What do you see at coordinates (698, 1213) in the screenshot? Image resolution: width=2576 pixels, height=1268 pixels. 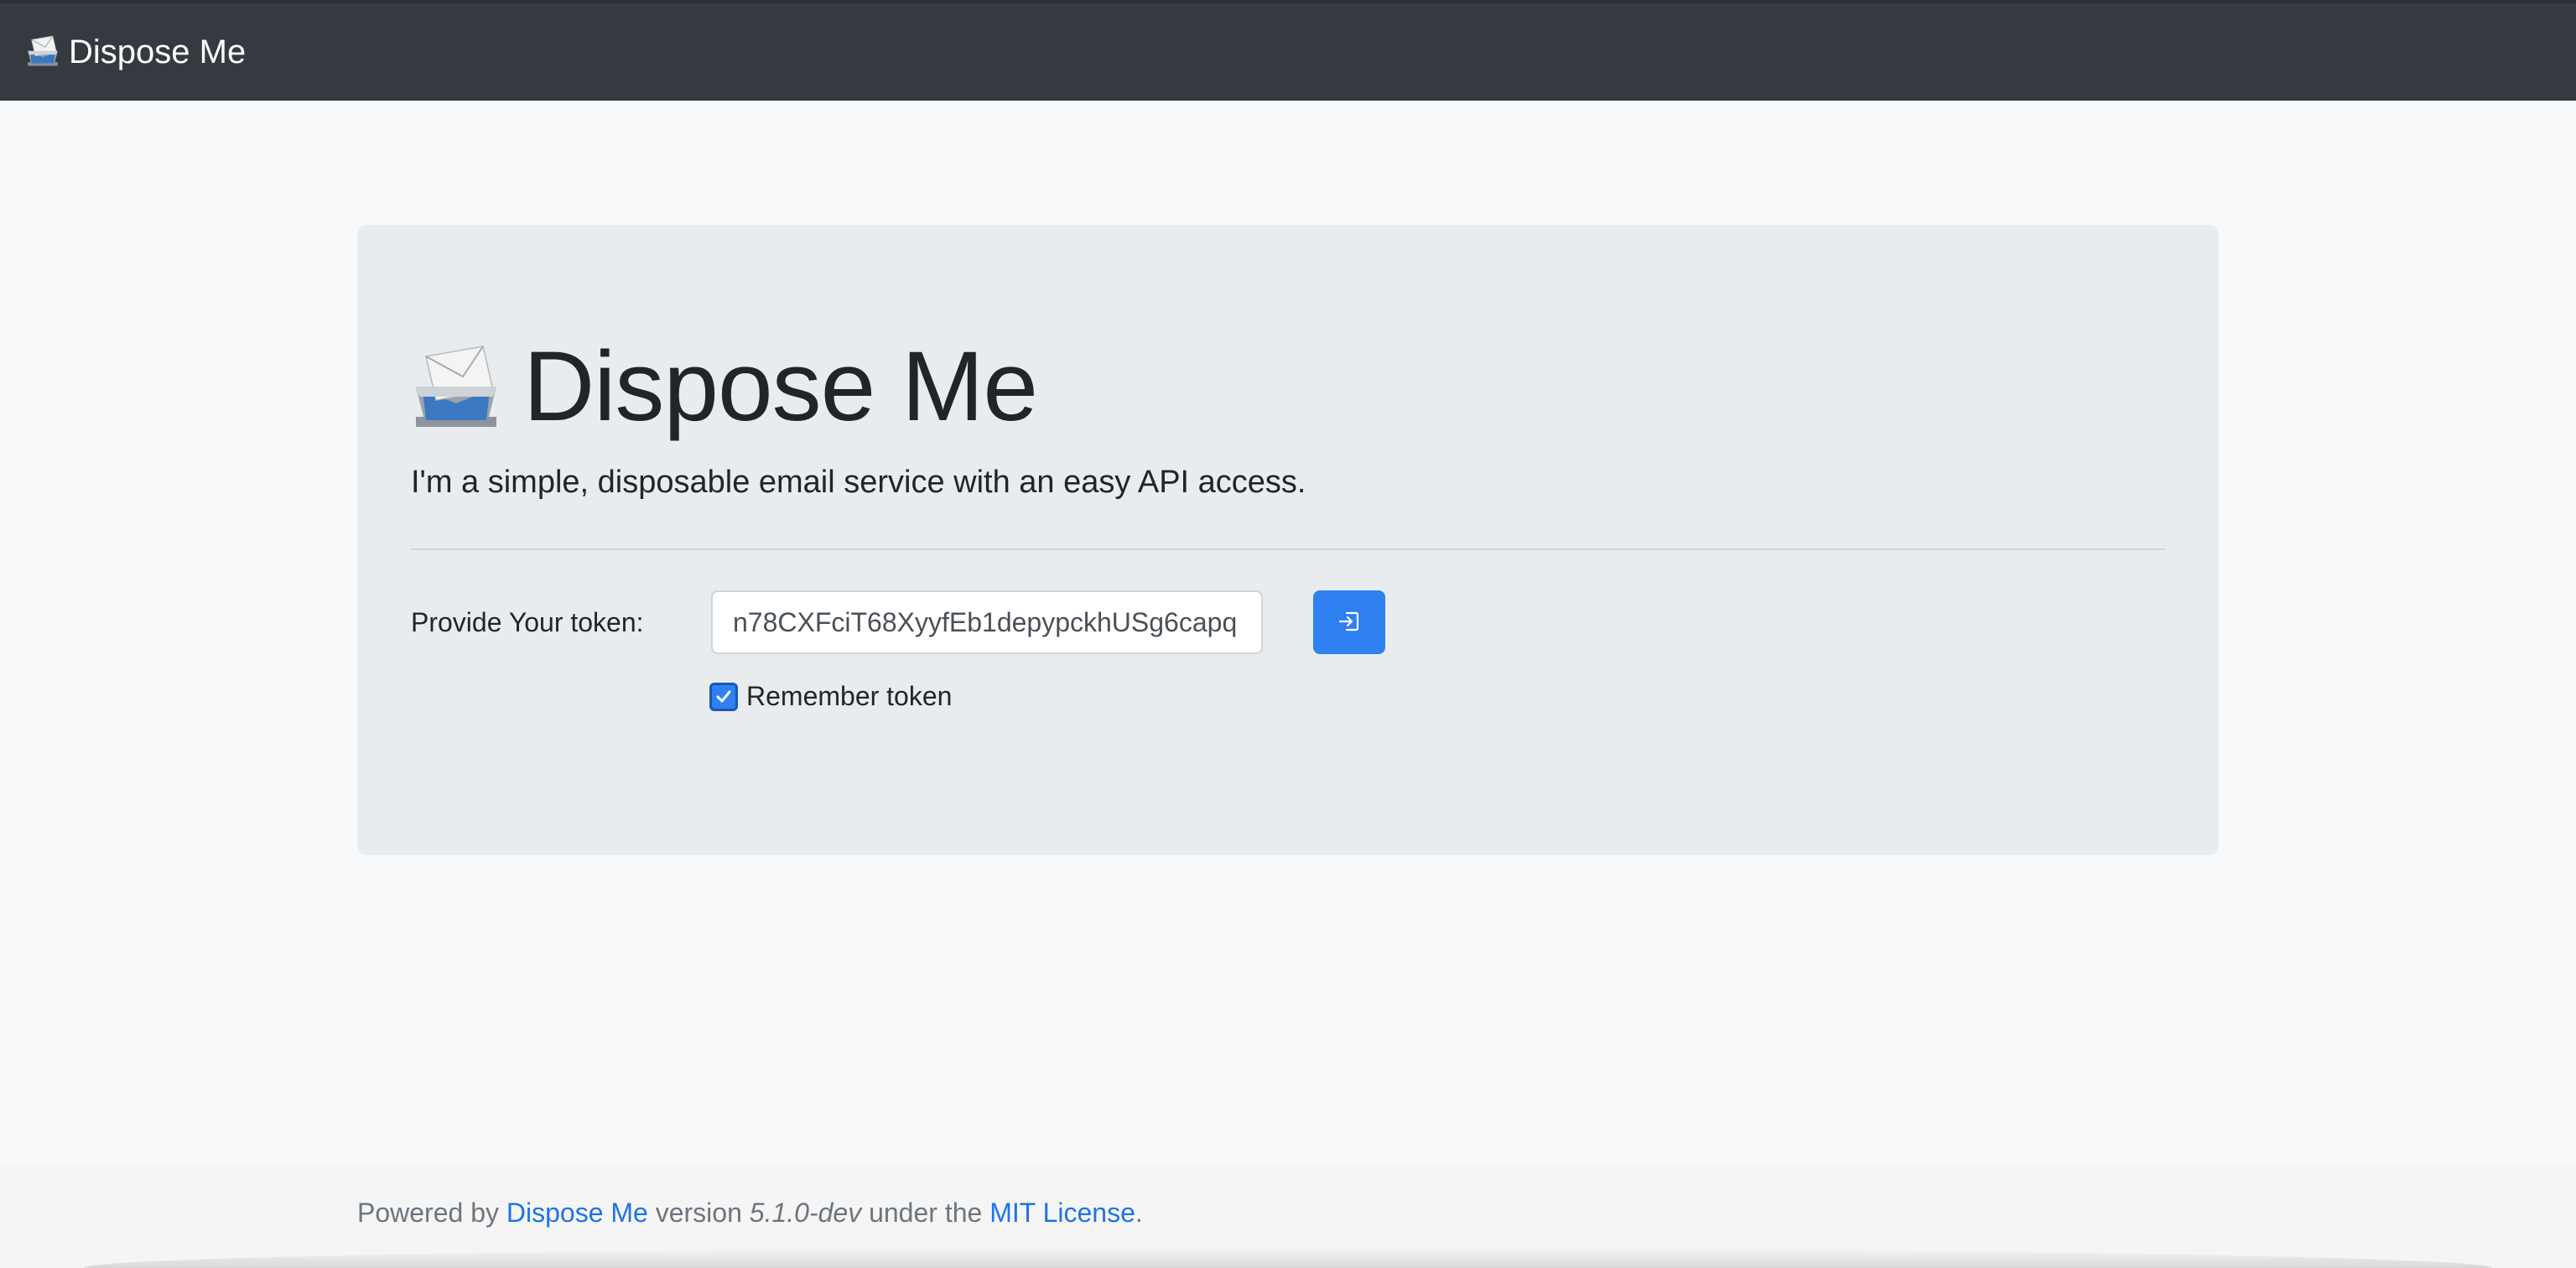 I see `footer-version-text: version` at bounding box center [698, 1213].